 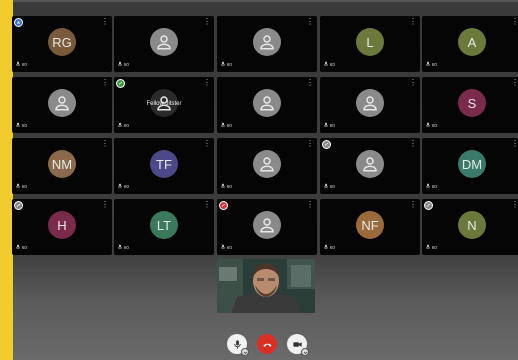 I want to click on participant-tile: H ⋮ ко, so click(x=62, y=227).